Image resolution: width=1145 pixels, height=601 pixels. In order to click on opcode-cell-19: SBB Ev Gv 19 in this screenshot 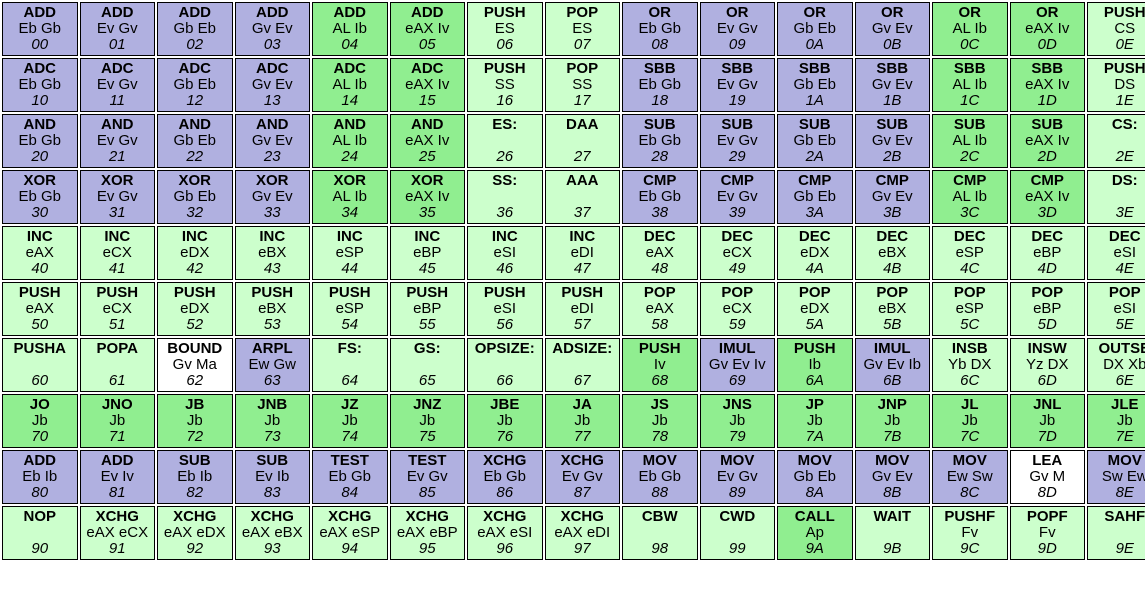, I will do `click(737, 85)`.